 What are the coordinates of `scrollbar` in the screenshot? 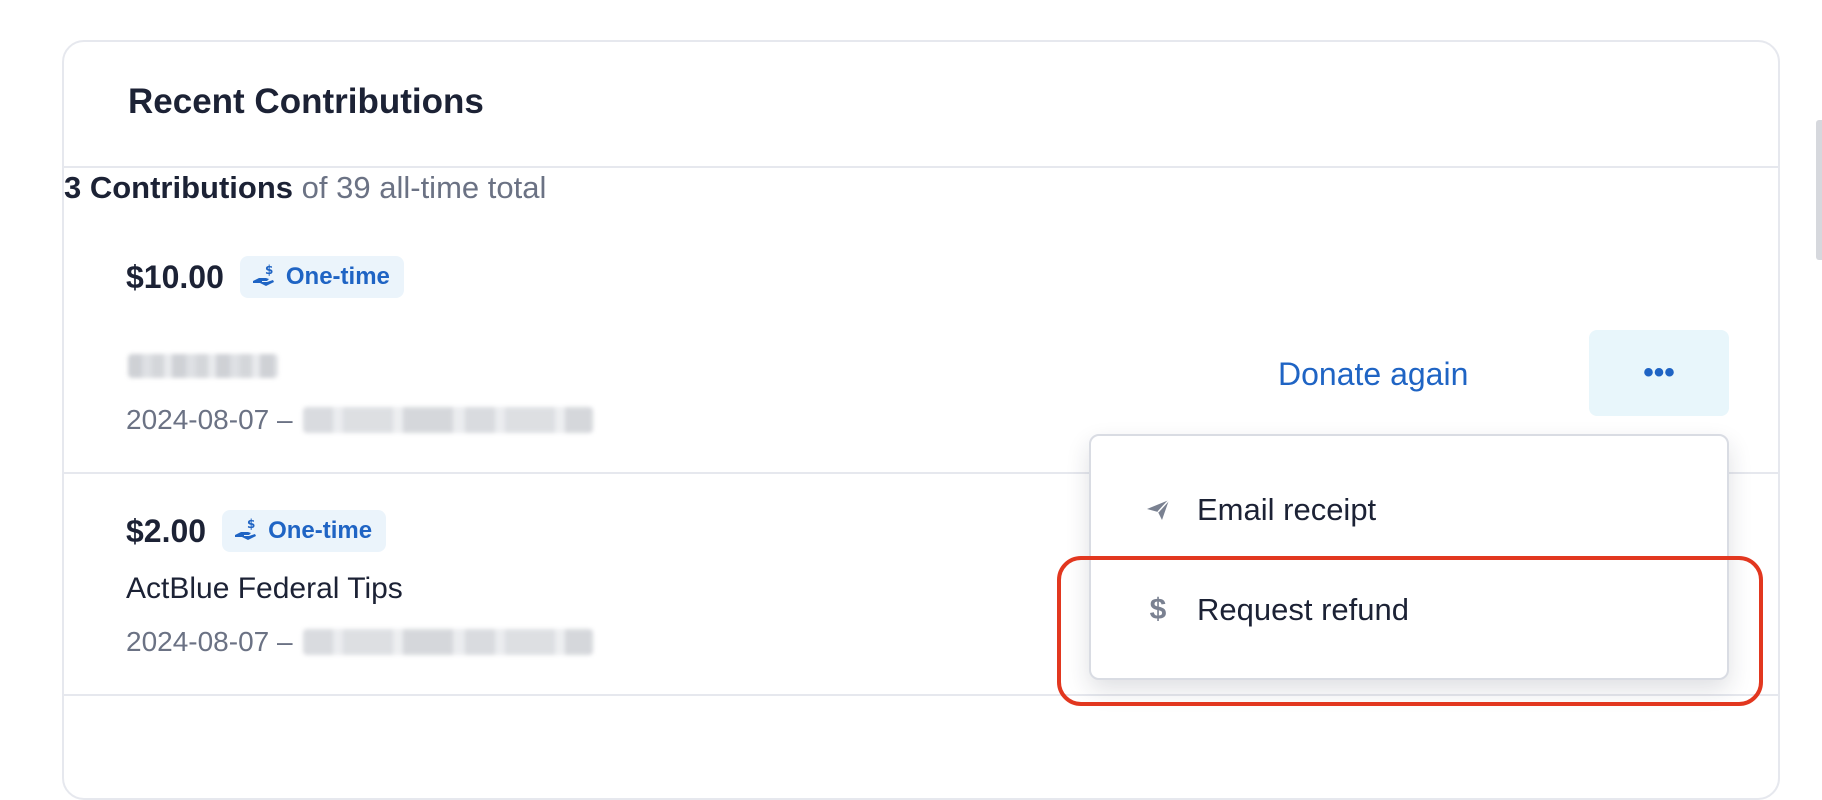 It's located at (1819, 190).